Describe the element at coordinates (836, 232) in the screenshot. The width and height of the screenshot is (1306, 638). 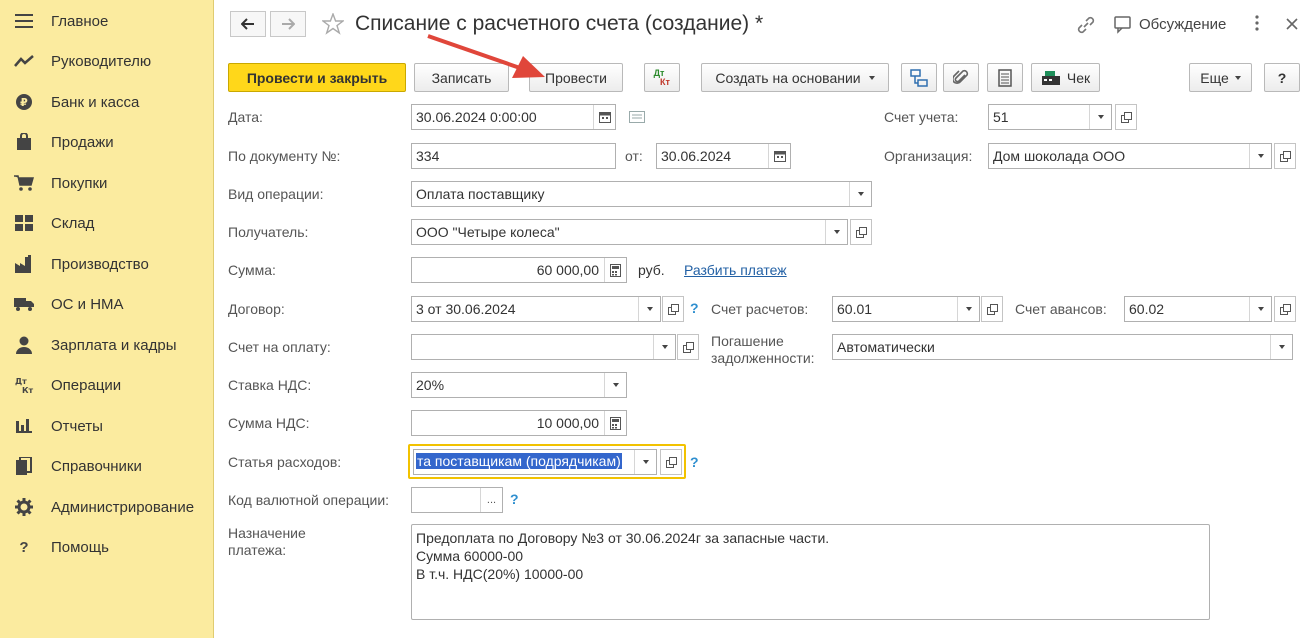
I see `recipient-dropdown-button` at that location.